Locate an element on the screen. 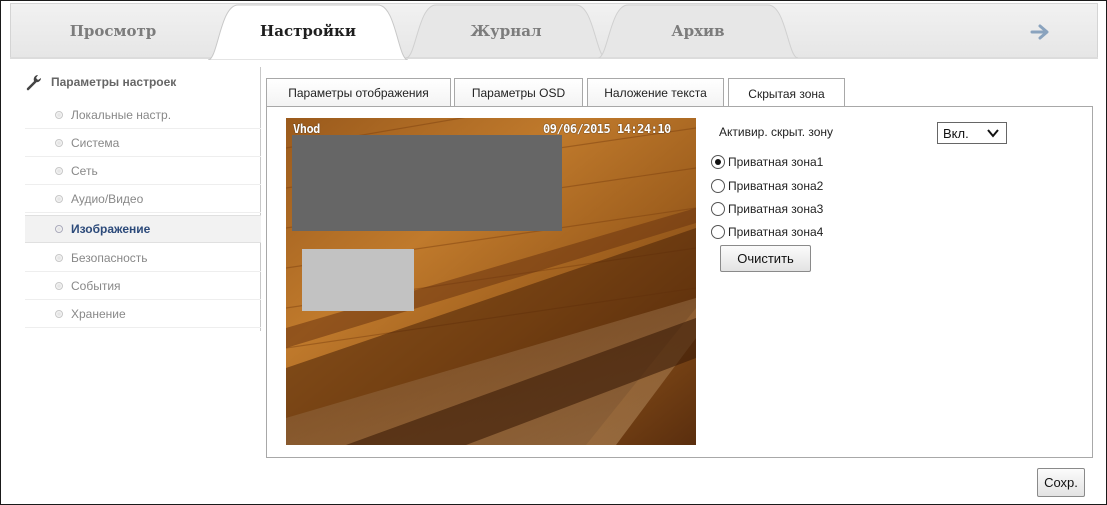 This screenshot has height=505, width=1107. tab-privacy-mask: Скрытая зона is located at coordinates (786, 93).